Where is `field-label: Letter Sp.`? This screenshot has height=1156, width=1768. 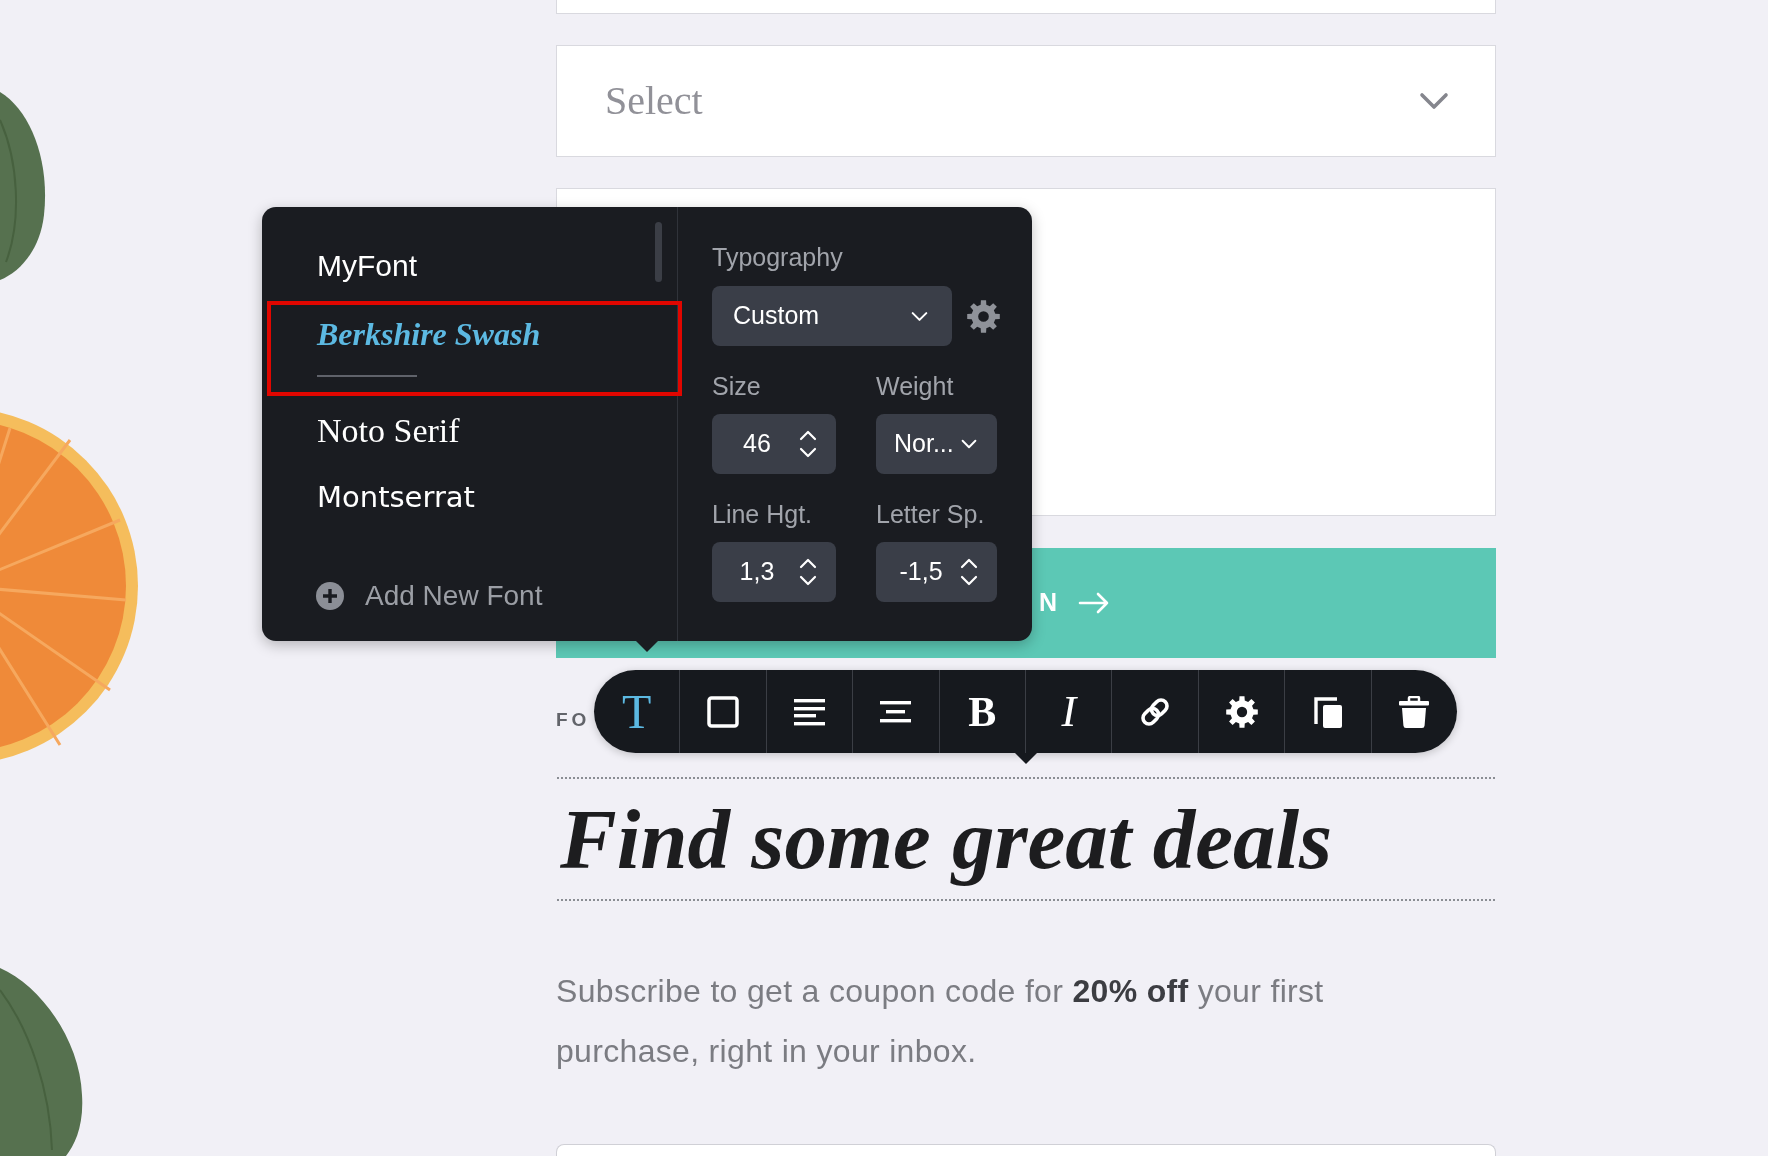 field-label: Letter Sp. is located at coordinates (930, 514).